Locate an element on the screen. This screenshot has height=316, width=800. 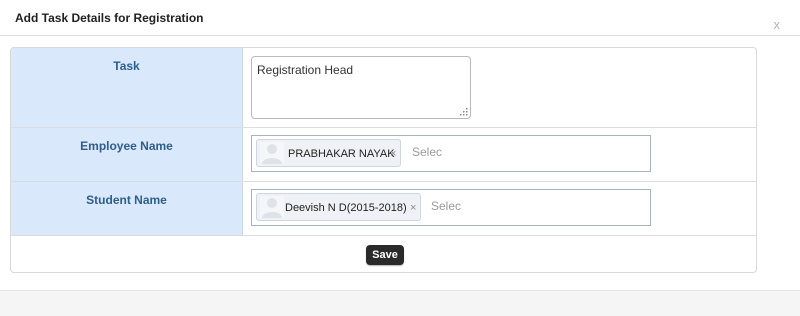
remove-employee-icon: × is located at coordinates (393, 154).